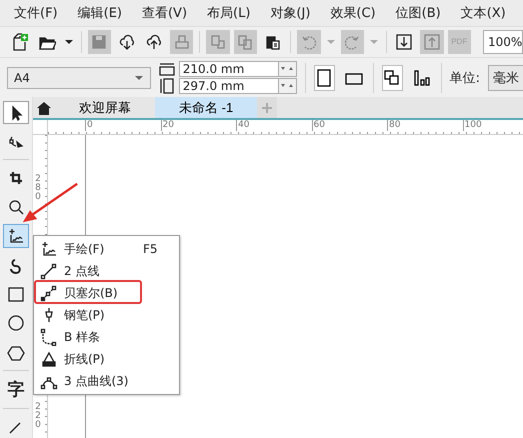 The image size is (523, 438). I want to click on units-label: 单位:, so click(465, 78).